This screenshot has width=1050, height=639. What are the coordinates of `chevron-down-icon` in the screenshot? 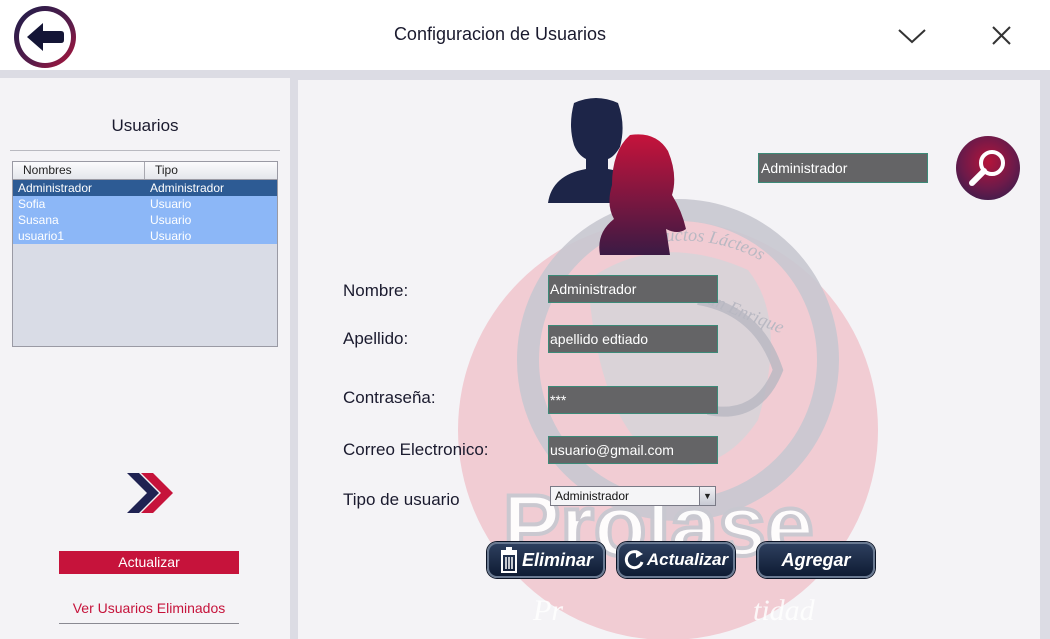 It's located at (912, 36).